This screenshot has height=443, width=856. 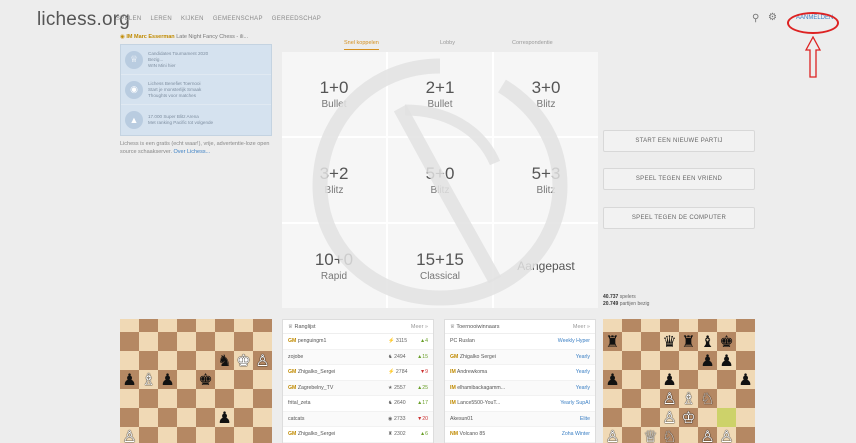 I want to click on flame-icon: ▲, so click(x=134, y=120).